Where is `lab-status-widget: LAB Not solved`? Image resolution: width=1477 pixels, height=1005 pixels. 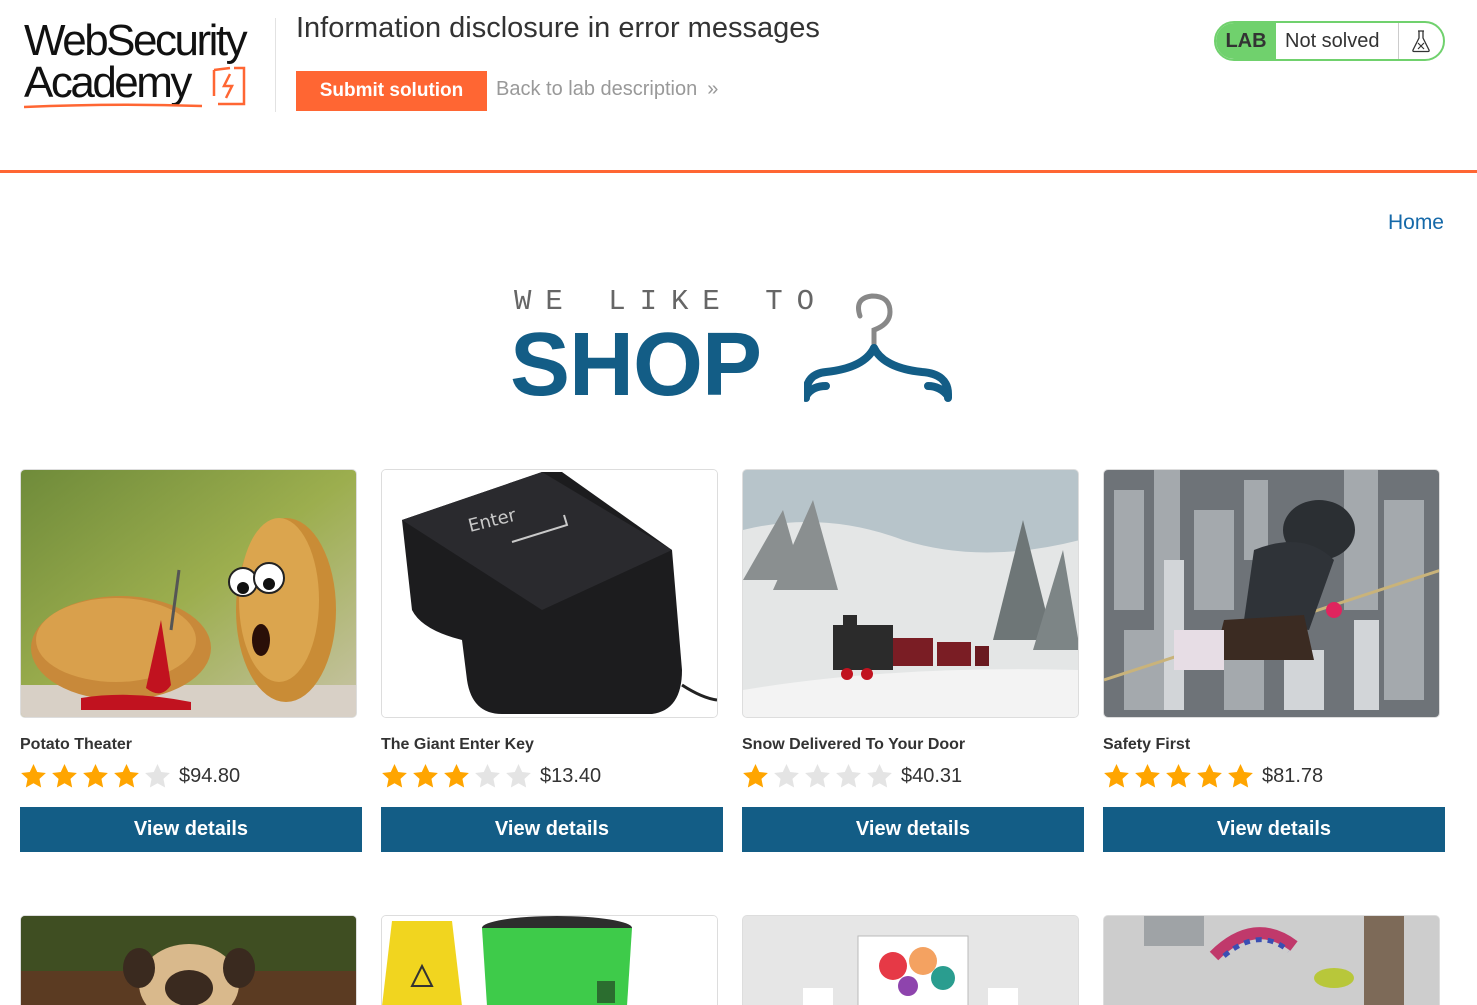
lab-status-widget: LAB Not solved is located at coordinates (1329, 41).